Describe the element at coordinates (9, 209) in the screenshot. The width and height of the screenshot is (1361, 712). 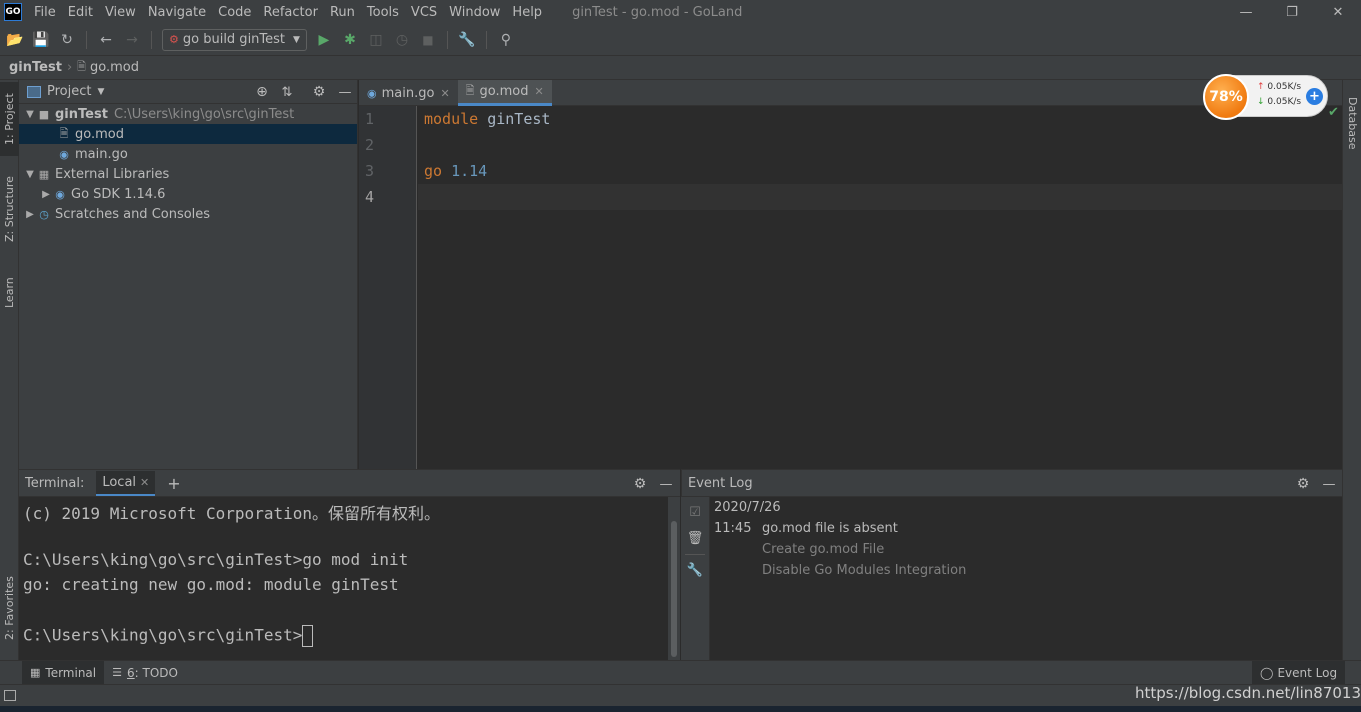
I see `tool-tab-structure: Z: Structure` at that location.